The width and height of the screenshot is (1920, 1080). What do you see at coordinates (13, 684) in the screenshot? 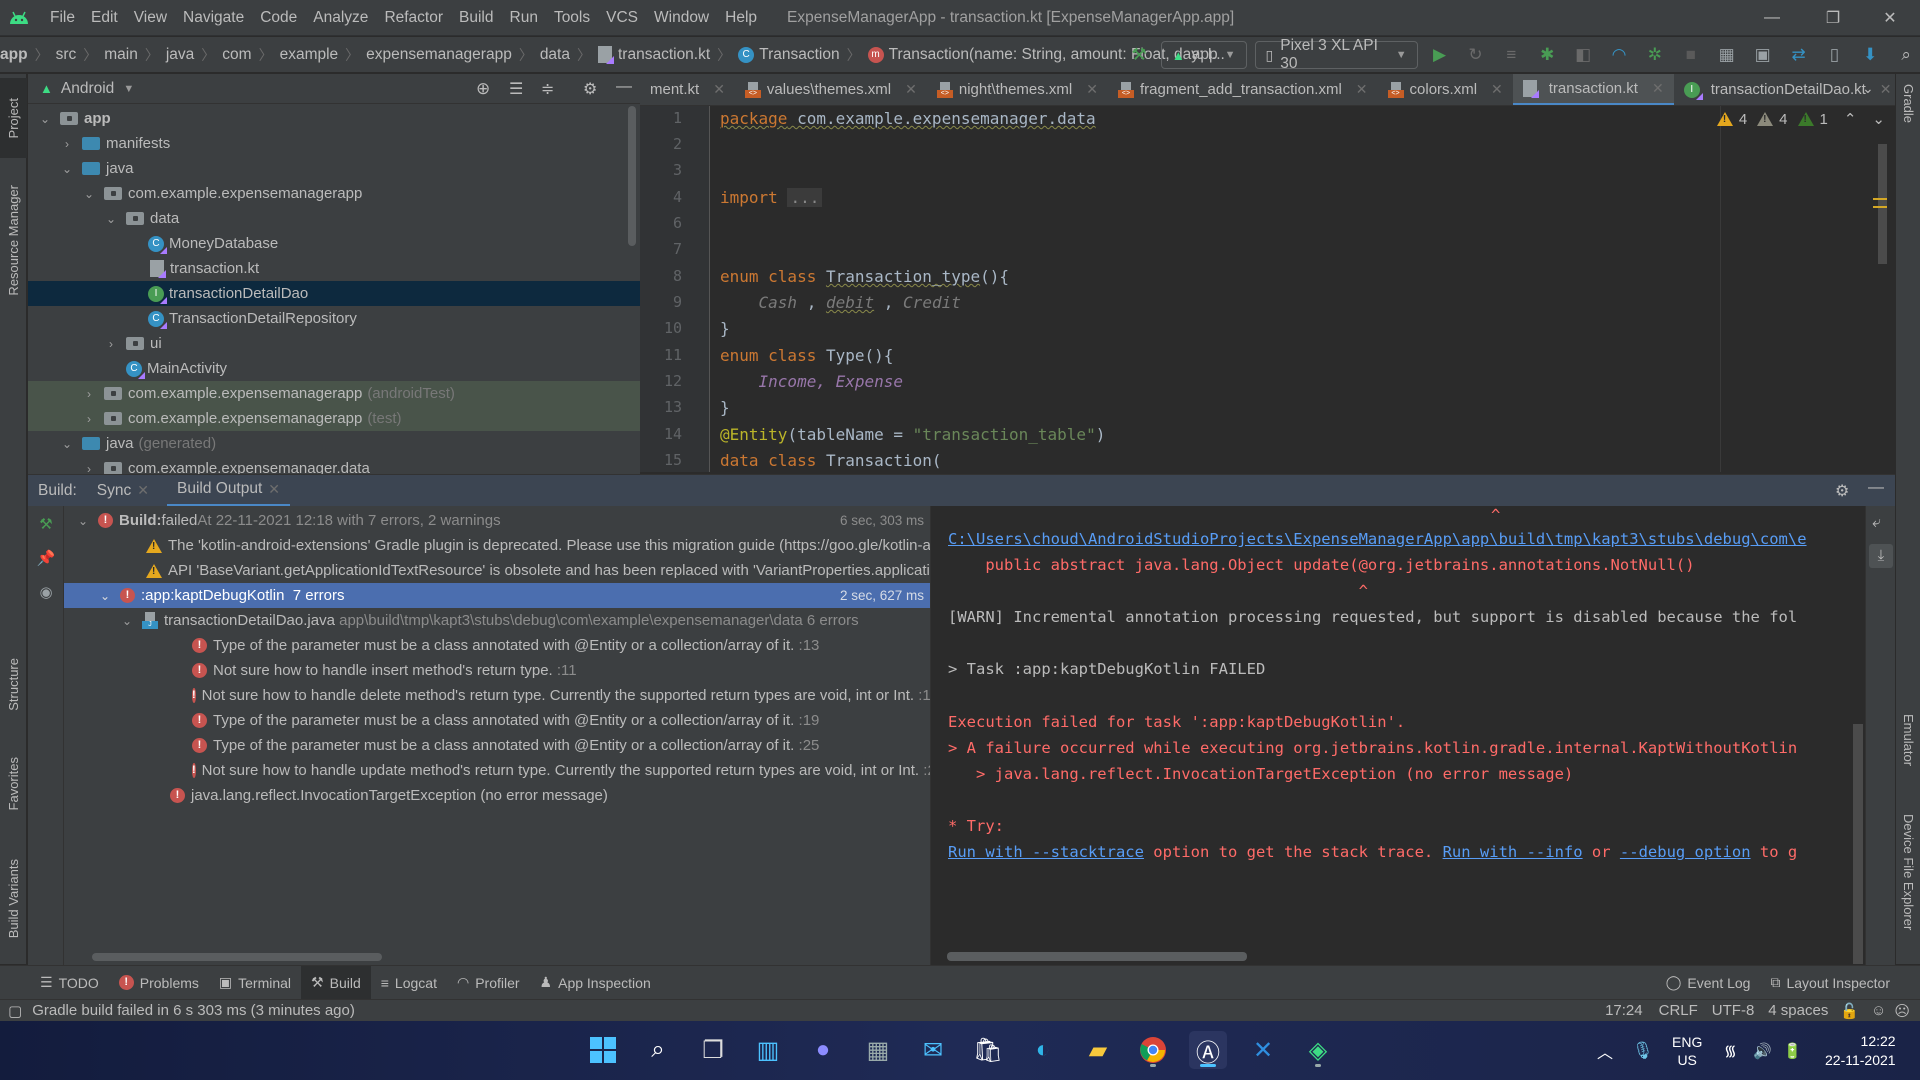
I see `side-tab-structure: Structure` at bounding box center [13, 684].